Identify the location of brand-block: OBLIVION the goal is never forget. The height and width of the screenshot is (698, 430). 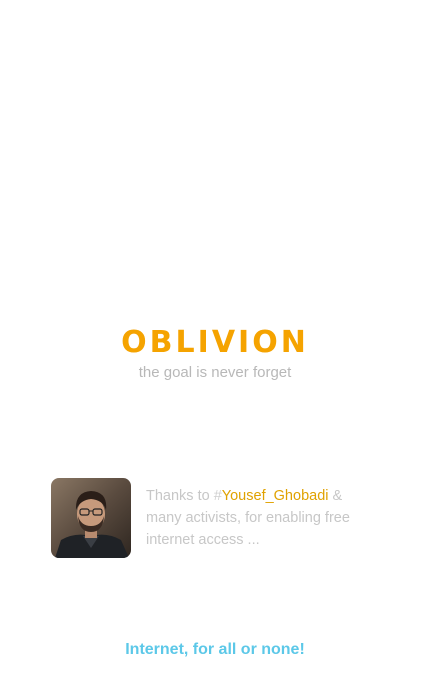
(215, 353).